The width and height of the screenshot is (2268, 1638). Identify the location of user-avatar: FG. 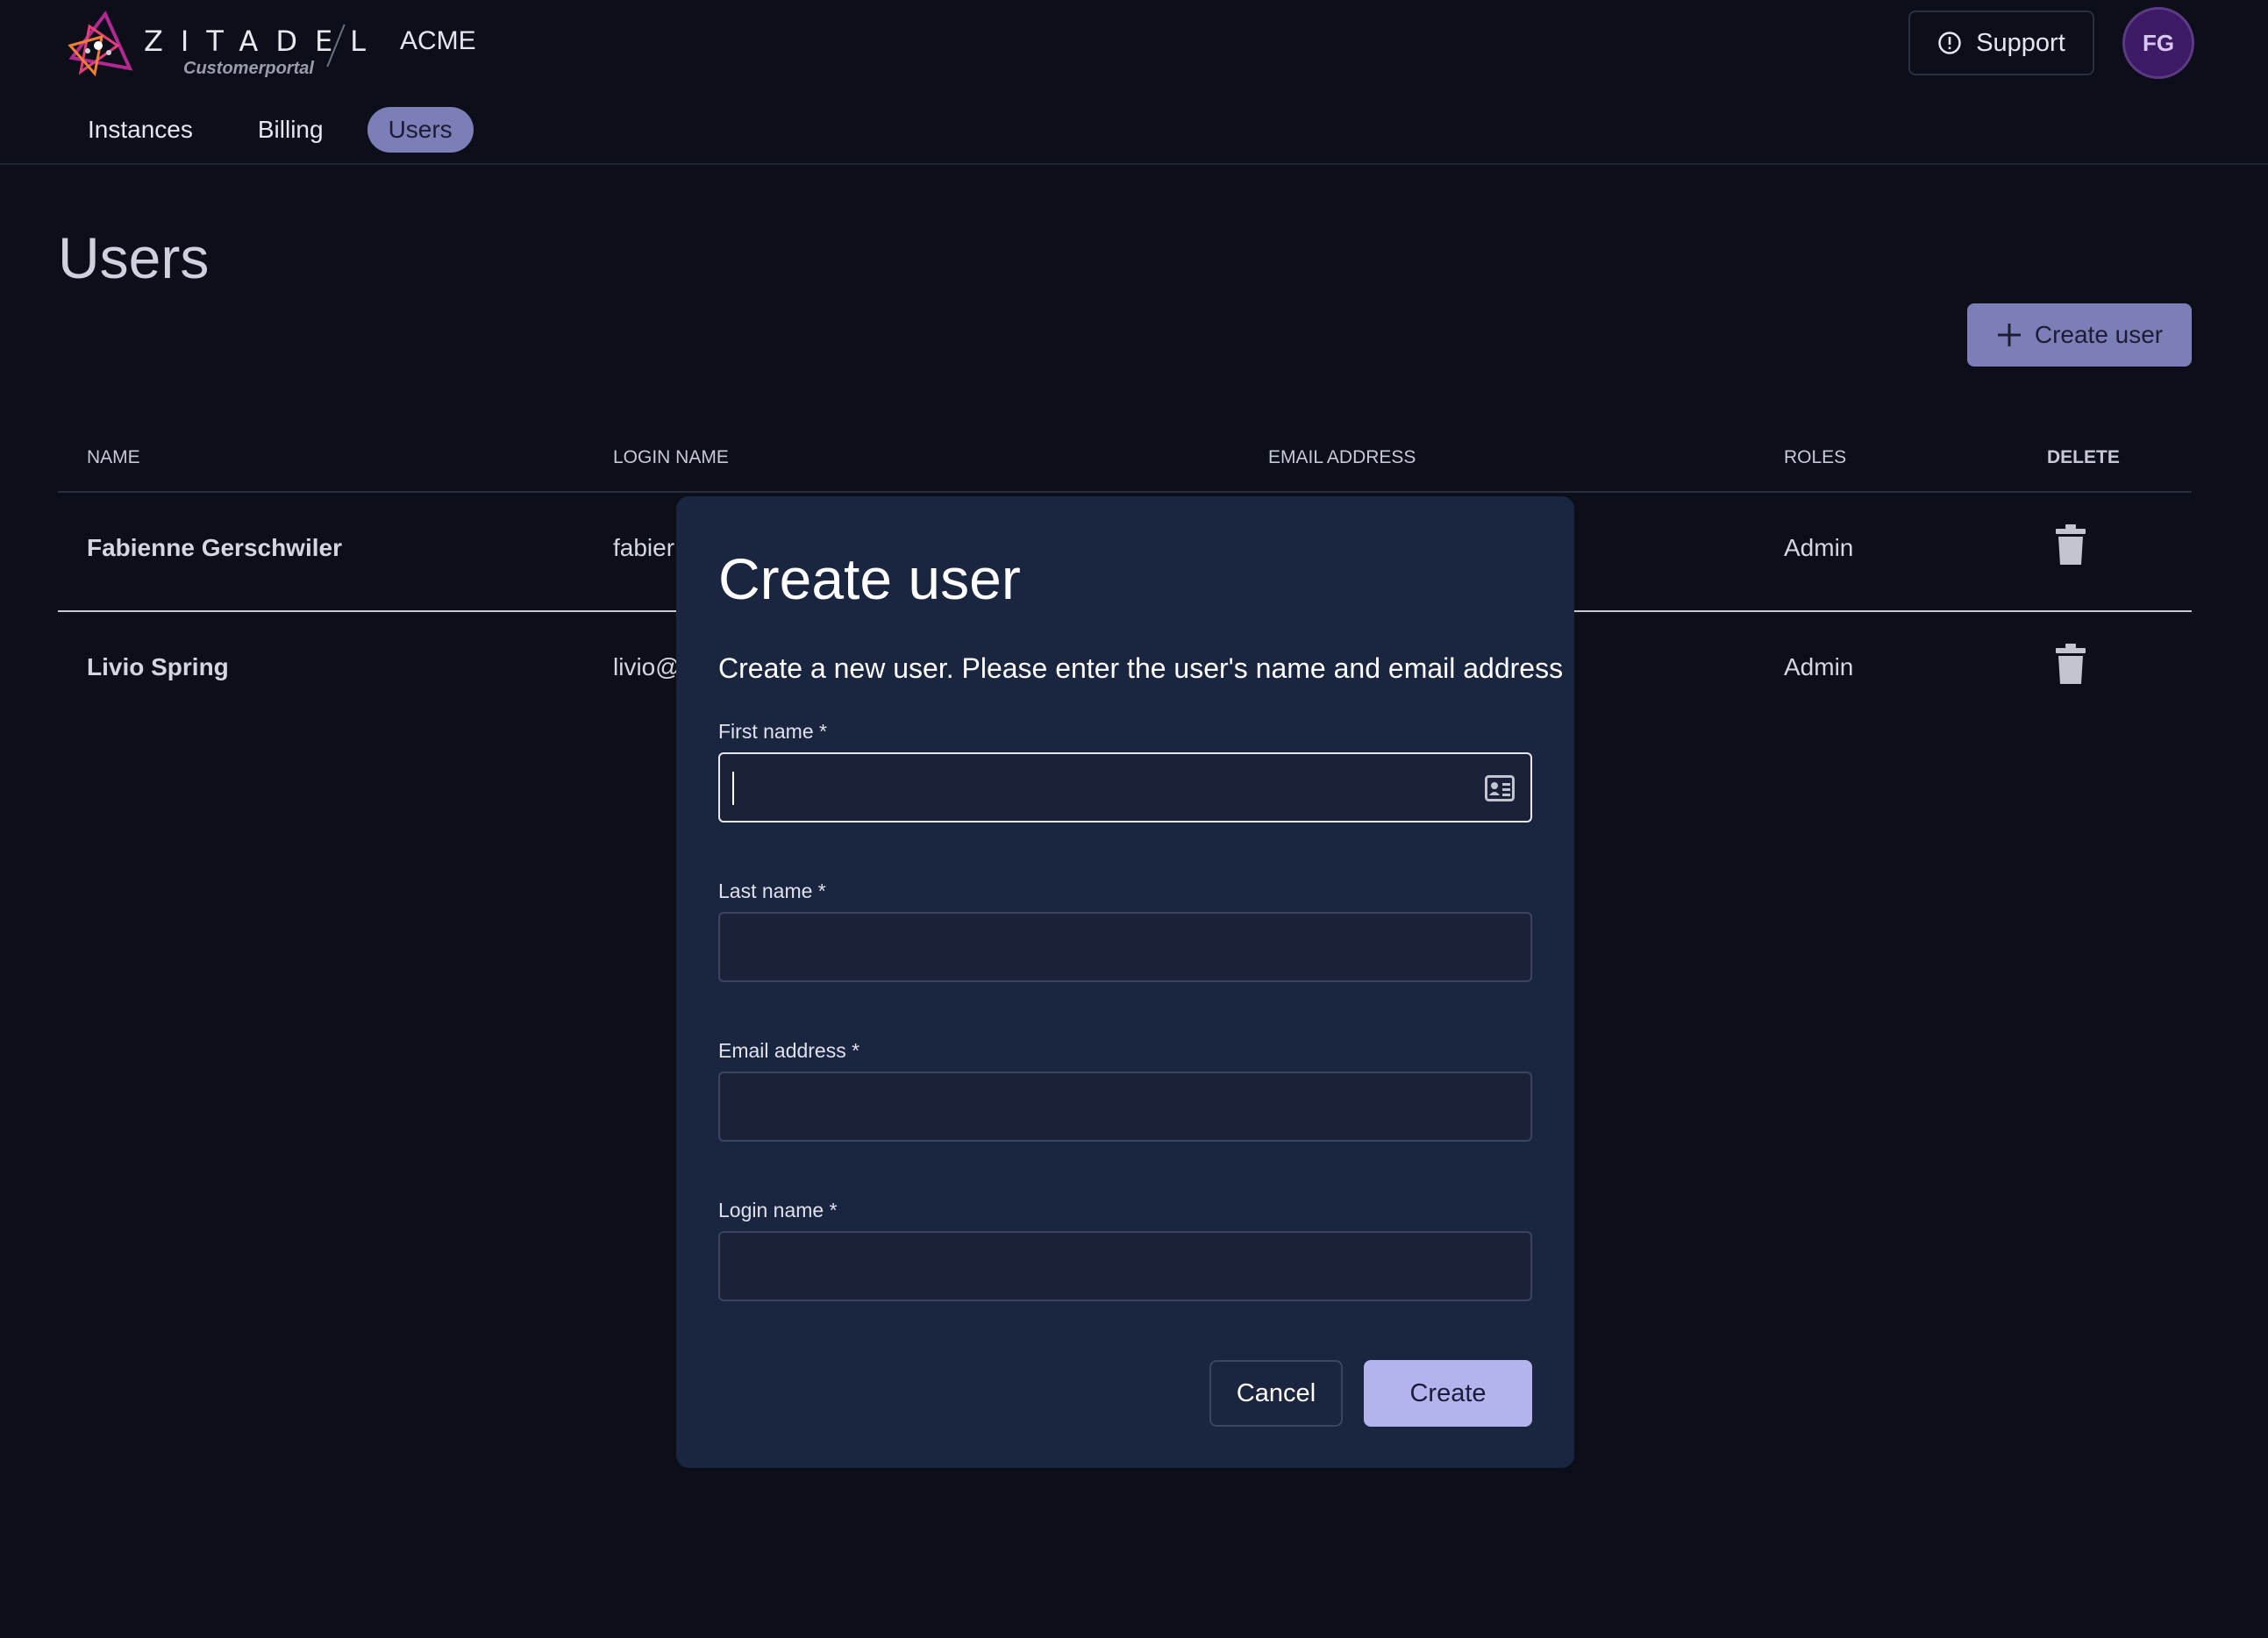
(2158, 43).